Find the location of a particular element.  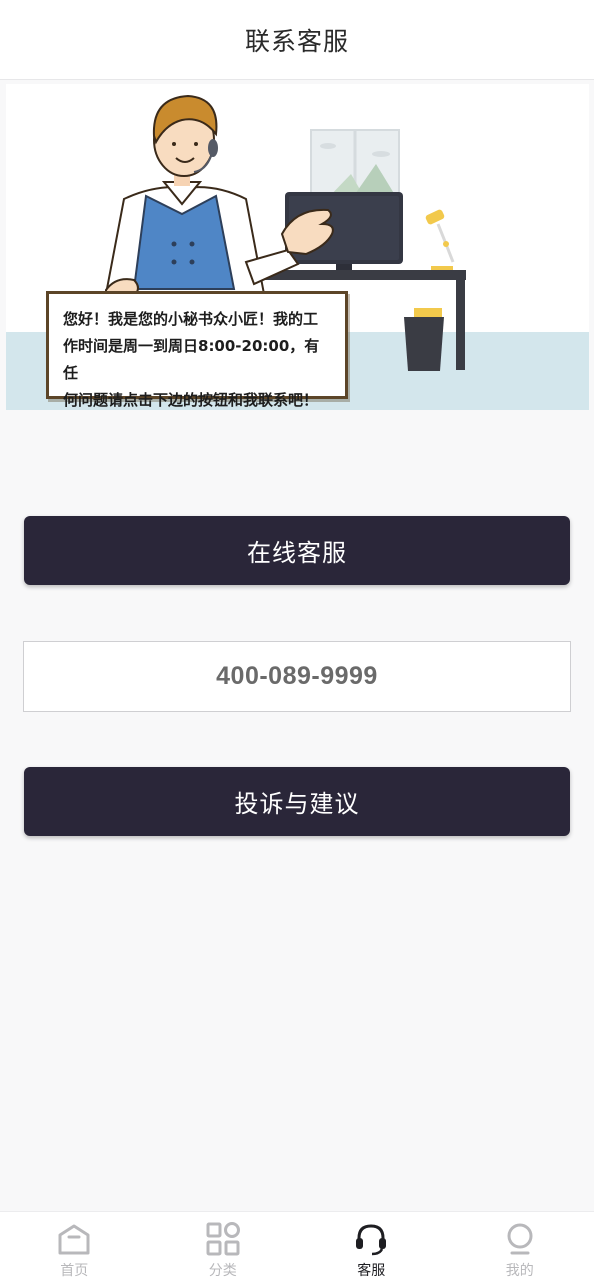

tab-category: 分类 is located at coordinates (223, 1246).